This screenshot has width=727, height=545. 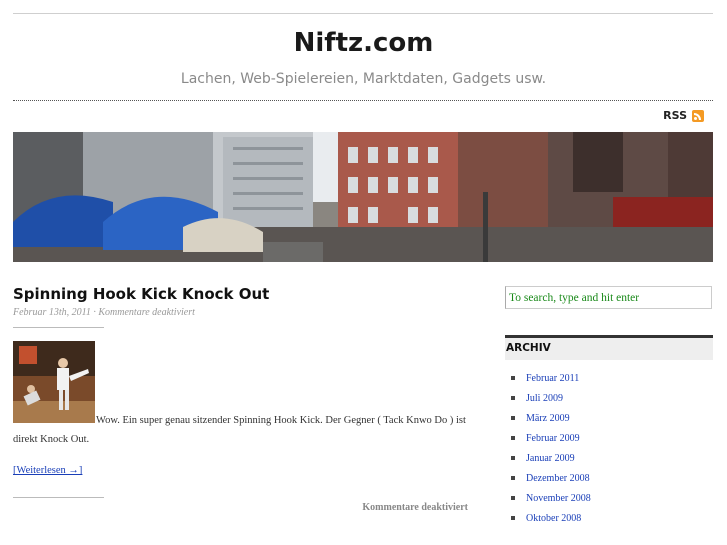 I want to click on archive-link-oktober-2008: Oktober 2008, so click(x=553, y=518).